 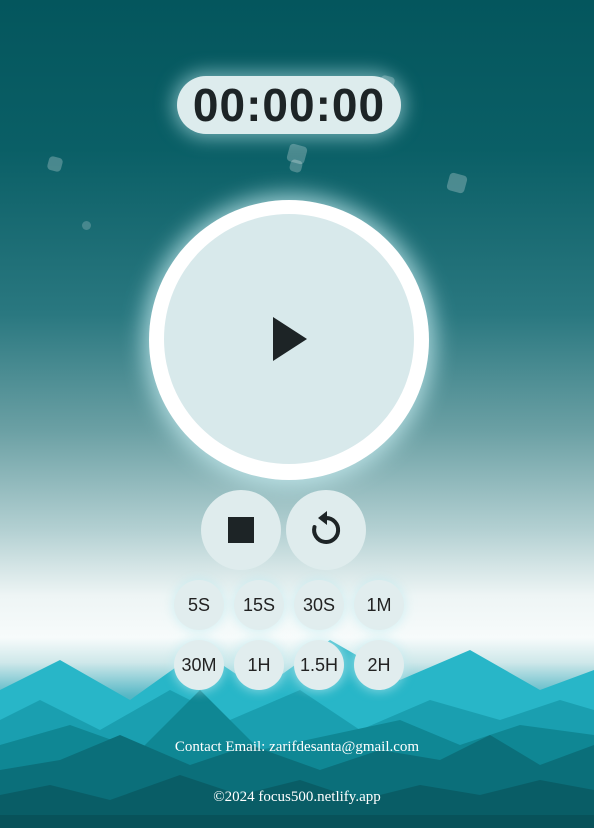 I want to click on copyright: ©2024 focus500.netlify.app, so click(x=297, y=797).